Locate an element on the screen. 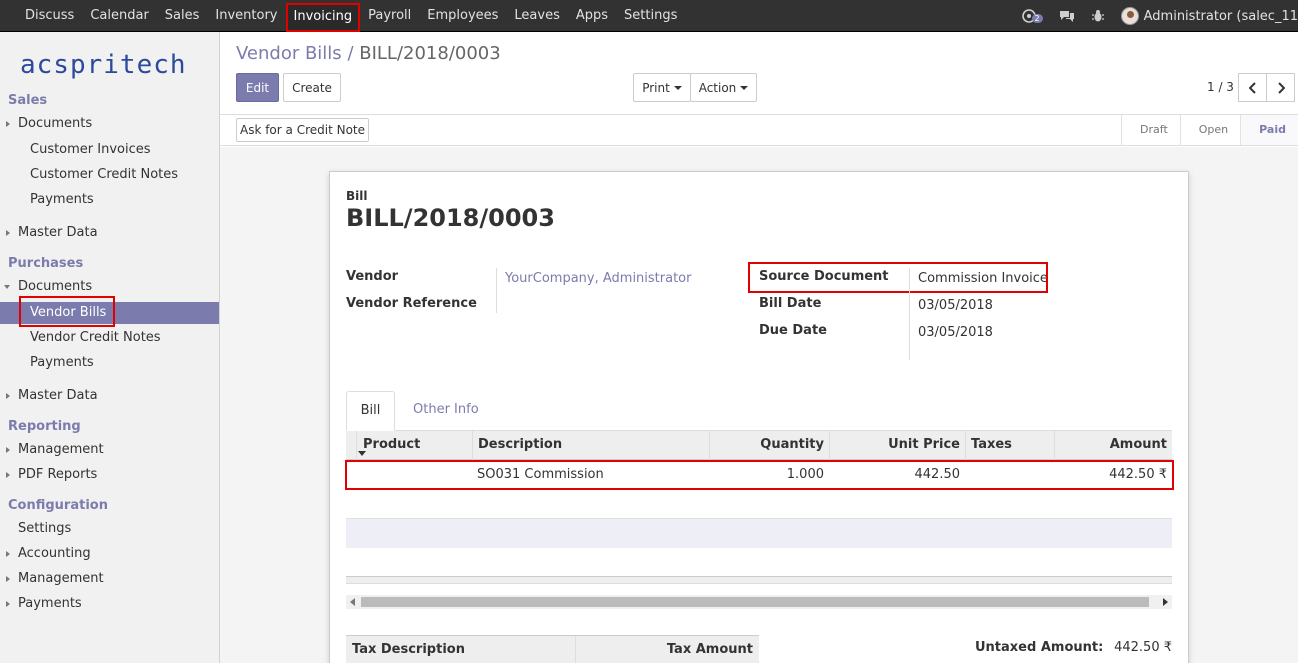 The width and height of the screenshot is (1298, 663). status-stages: Draft Open Paid is located at coordinates (1209, 130).